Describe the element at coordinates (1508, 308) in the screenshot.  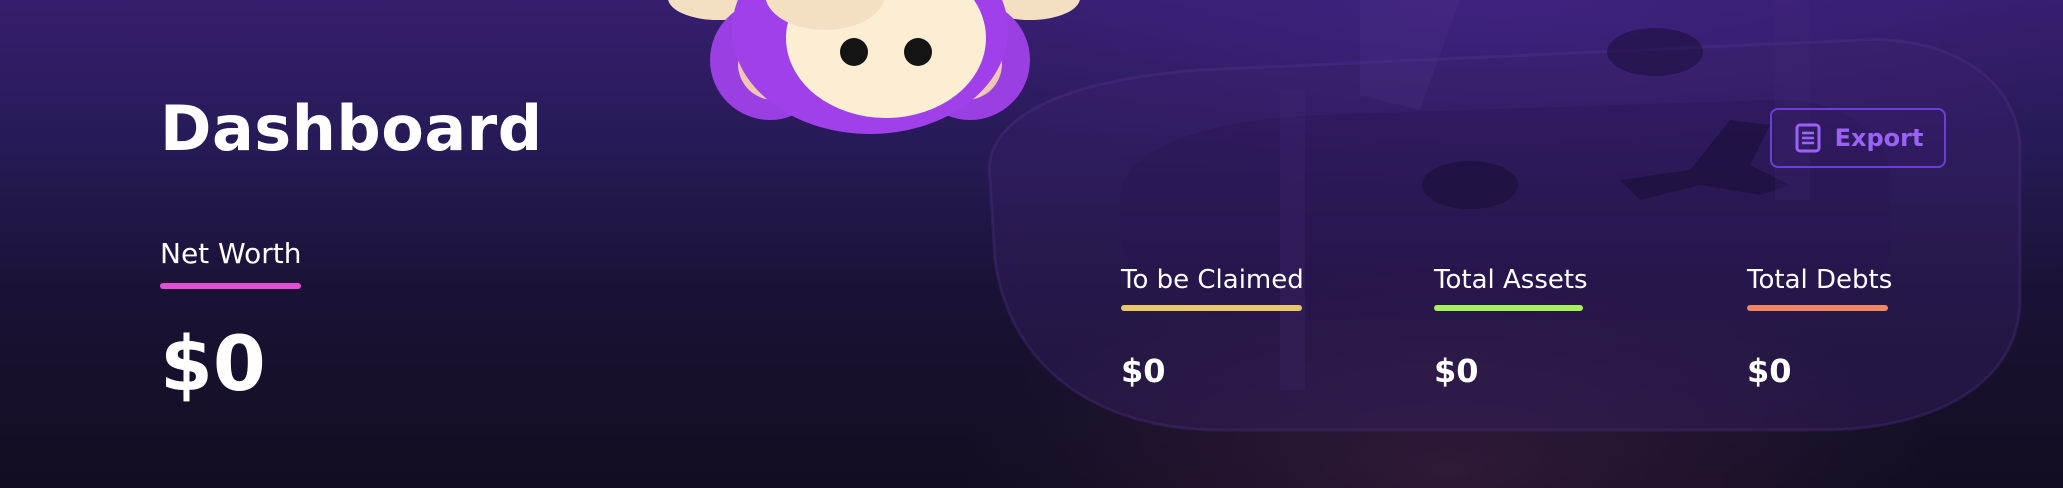
I see `total-assets-underline` at that location.